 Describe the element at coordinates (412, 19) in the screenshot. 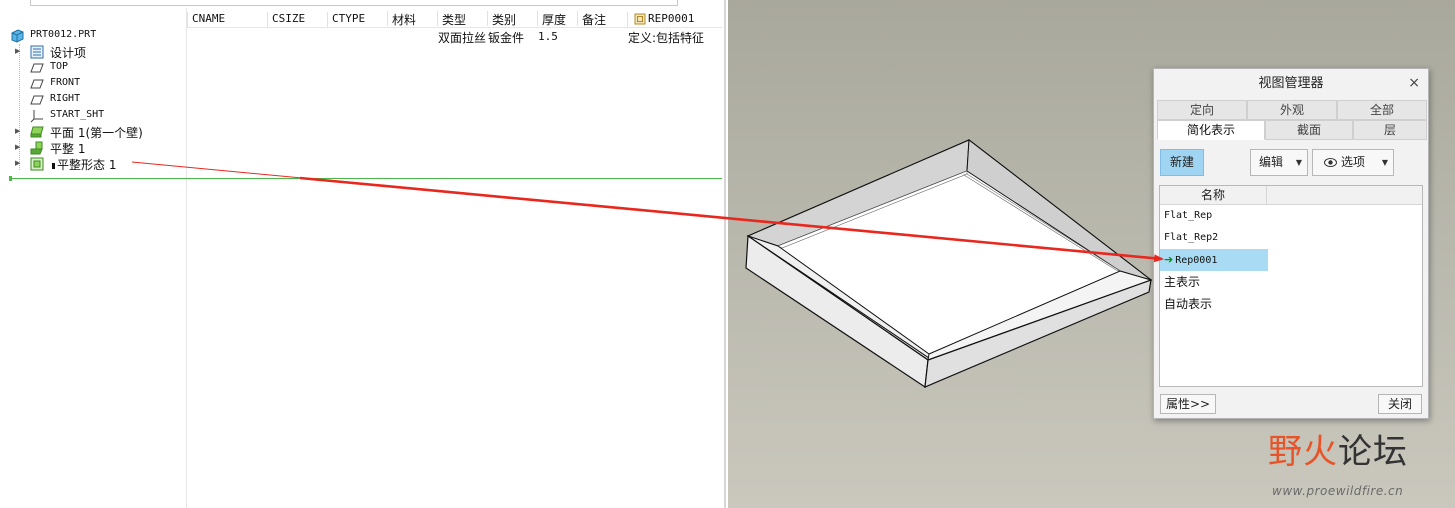

I see `column-header-material: 材料` at that location.